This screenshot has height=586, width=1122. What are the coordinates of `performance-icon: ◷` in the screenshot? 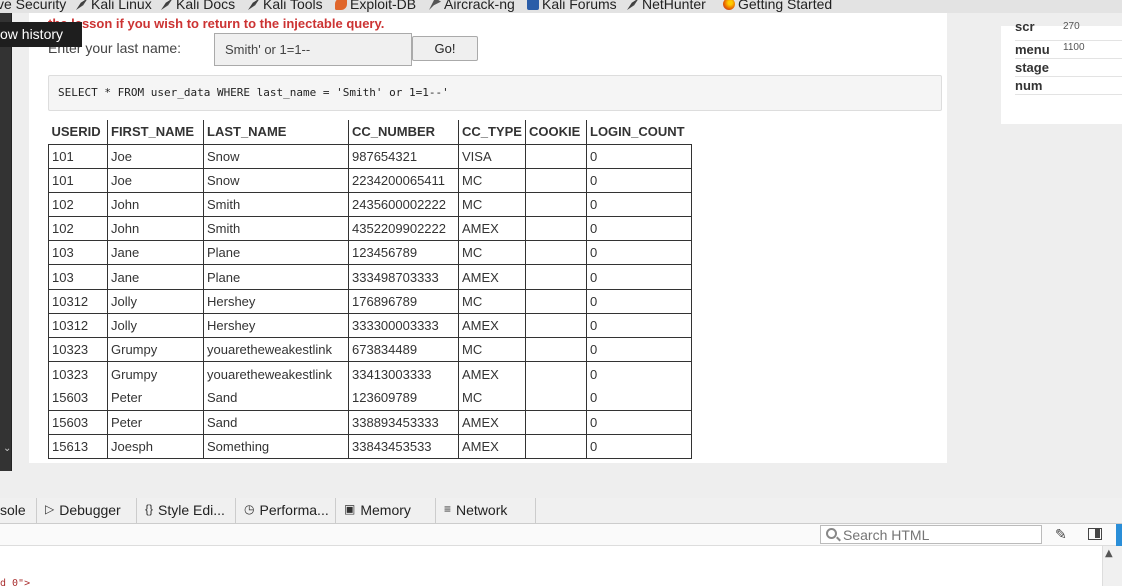 It's located at (249, 509).